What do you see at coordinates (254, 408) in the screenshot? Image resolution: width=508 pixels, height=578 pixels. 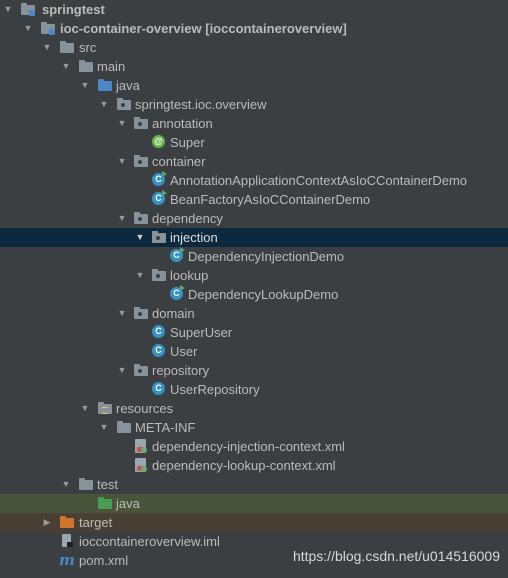 I see `tree-node-resources: ▼ resources` at bounding box center [254, 408].